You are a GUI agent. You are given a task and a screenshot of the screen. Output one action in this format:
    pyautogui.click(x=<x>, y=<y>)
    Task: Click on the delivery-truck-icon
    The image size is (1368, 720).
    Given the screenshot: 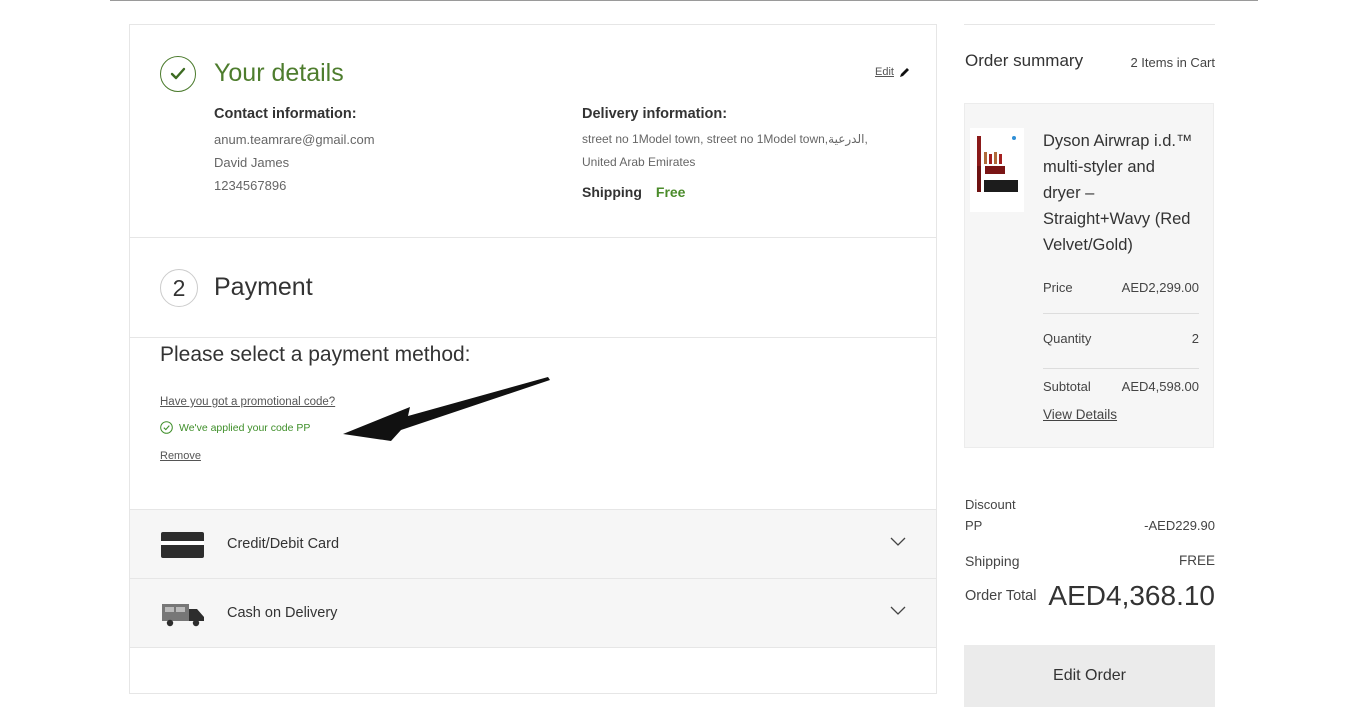 What is the action you would take?
    pyautogui.click(x=183, y=615)
    